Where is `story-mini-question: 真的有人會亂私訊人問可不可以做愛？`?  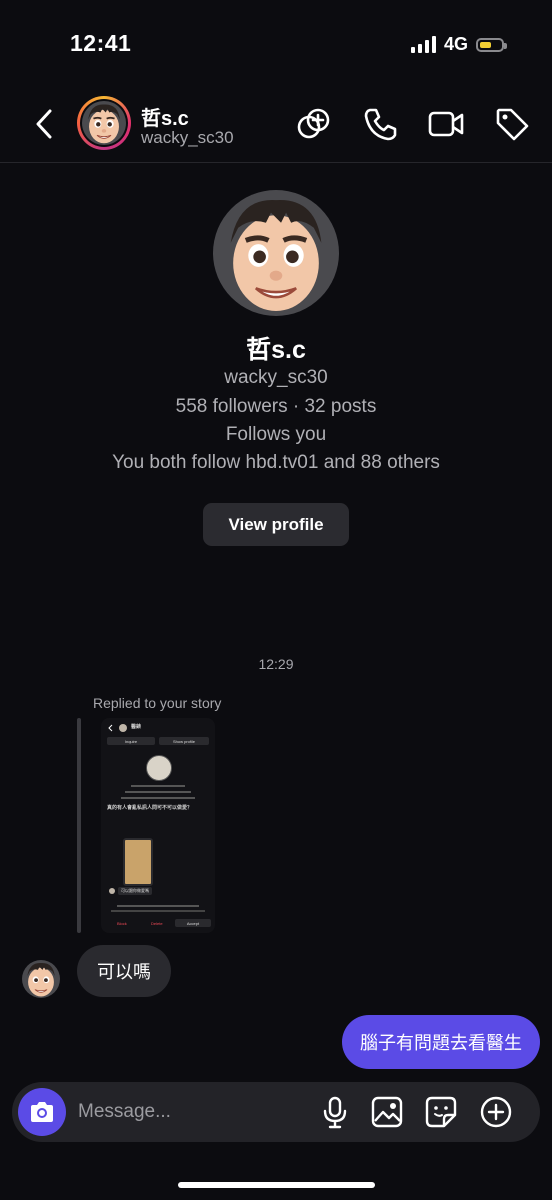 story-mini-question: 真的有人會亂私訊人問可不可以做愛？ is located at coordinates (150, 808).